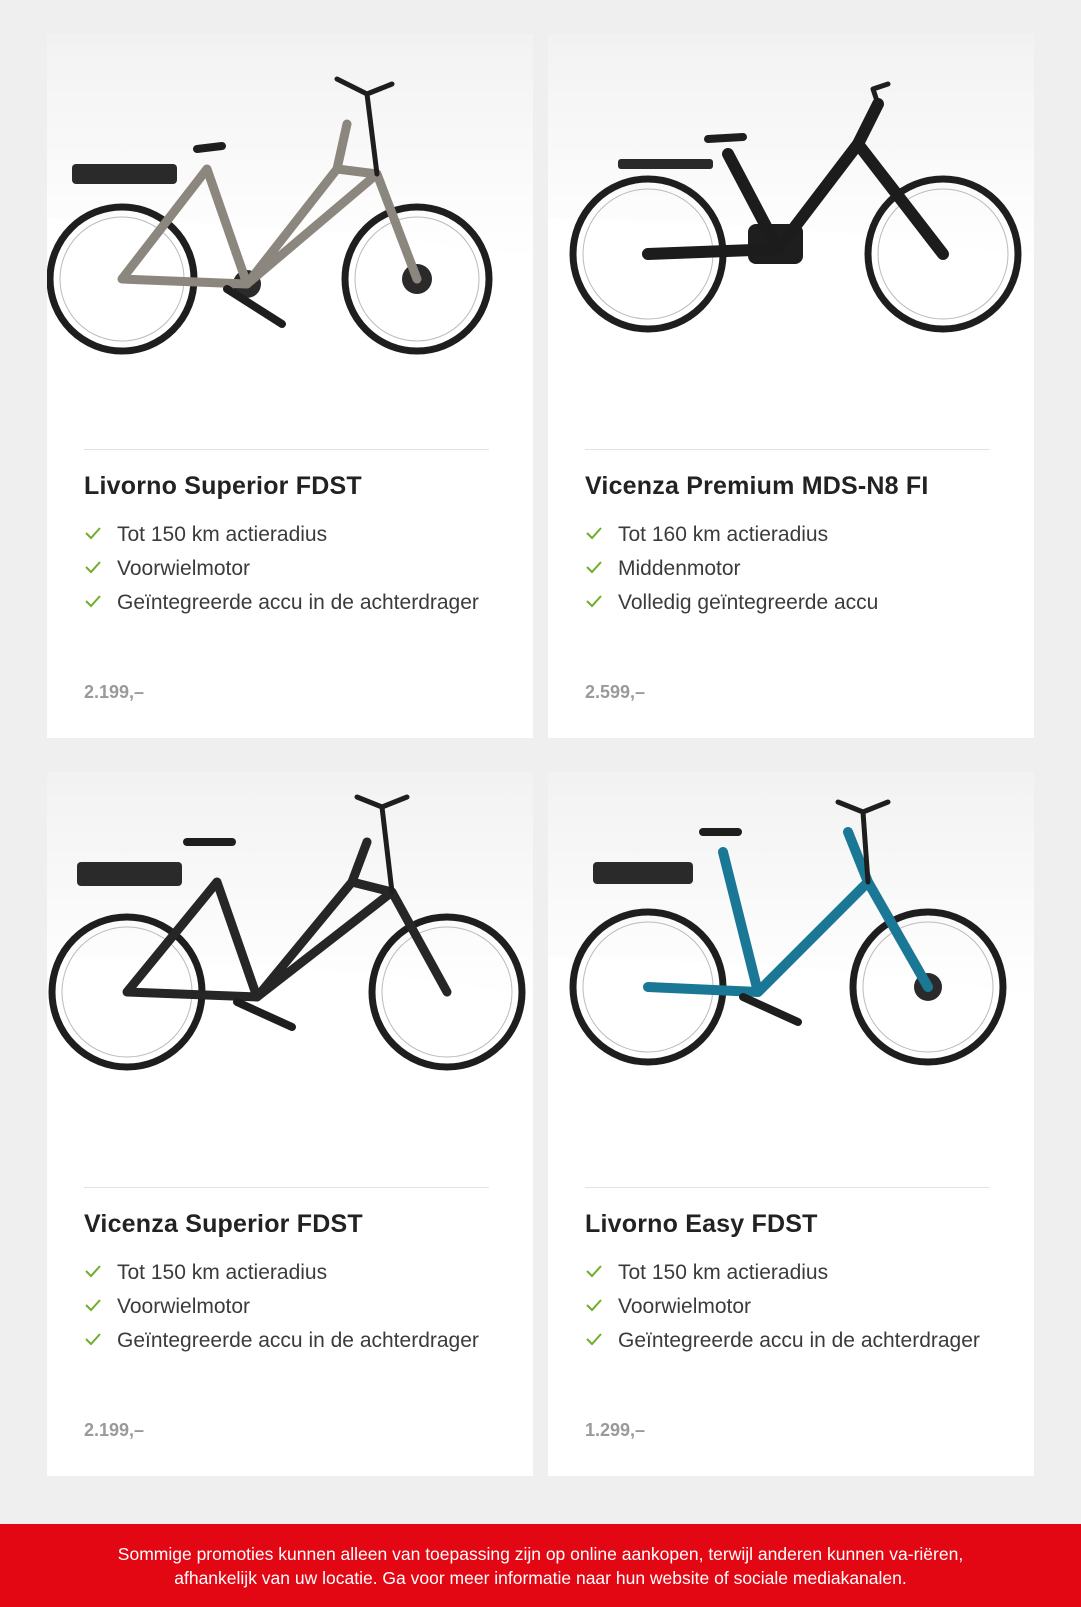 The height and width of the screenshot is (1607, 1081). I want to click on feature-item: Volledig geïntegreerde accu, so click(795, 603).